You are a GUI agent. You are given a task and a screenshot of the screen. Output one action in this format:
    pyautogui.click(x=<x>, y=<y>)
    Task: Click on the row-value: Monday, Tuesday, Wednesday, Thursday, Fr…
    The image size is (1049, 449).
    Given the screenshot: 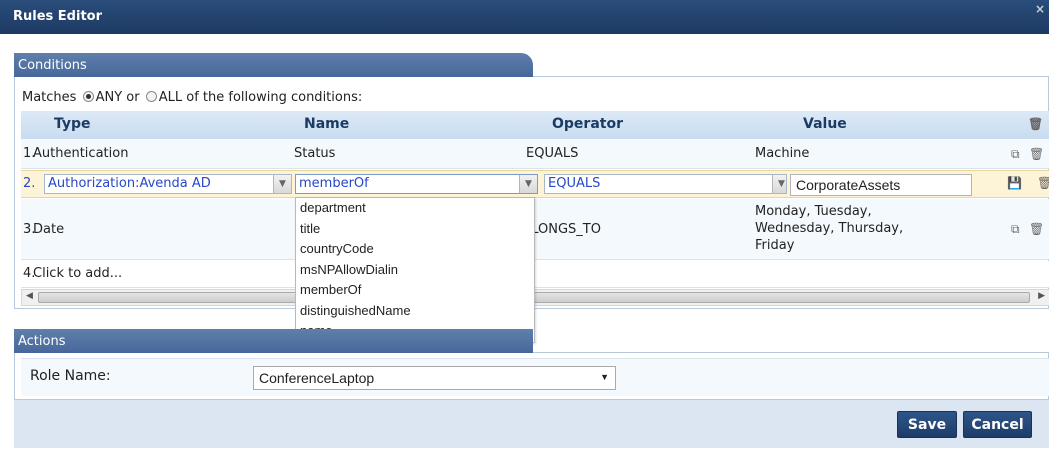 What is the action you would take?
    pyautogui.click(x=829, y=228)
    